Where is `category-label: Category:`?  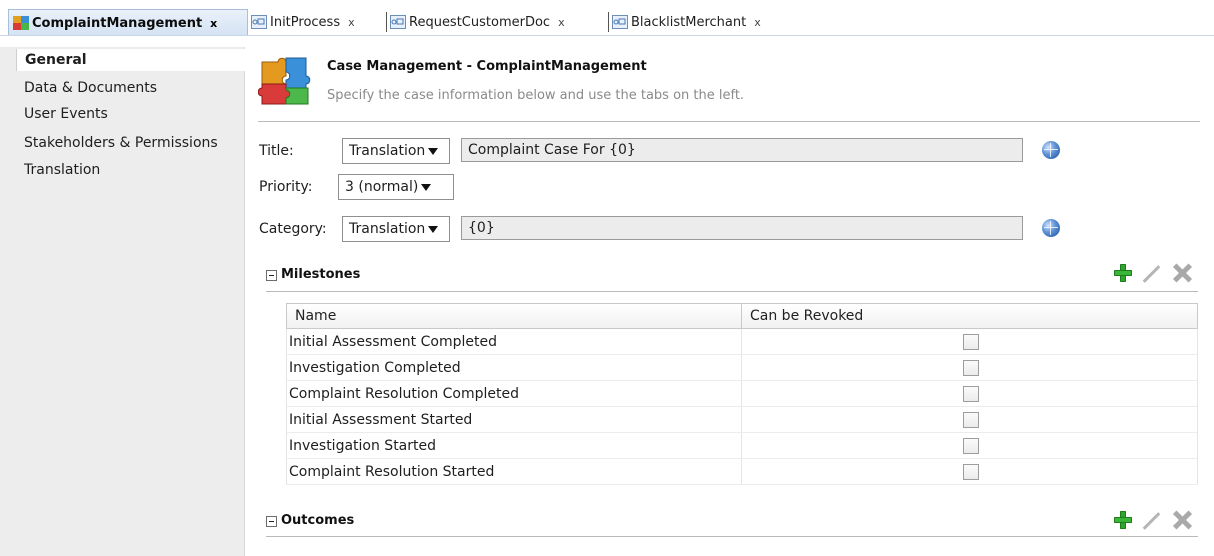 category-label: Category: is located at coordinates (293, 229).